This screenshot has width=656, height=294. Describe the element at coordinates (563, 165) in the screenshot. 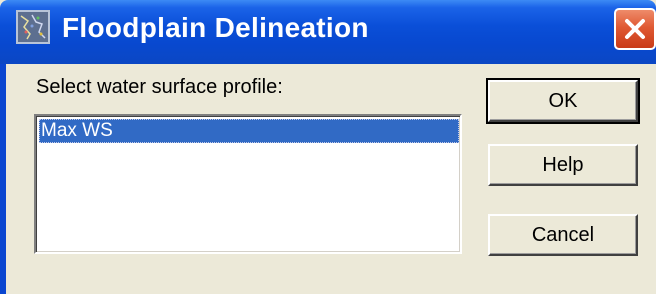

I see `help-button: Help` at that location.